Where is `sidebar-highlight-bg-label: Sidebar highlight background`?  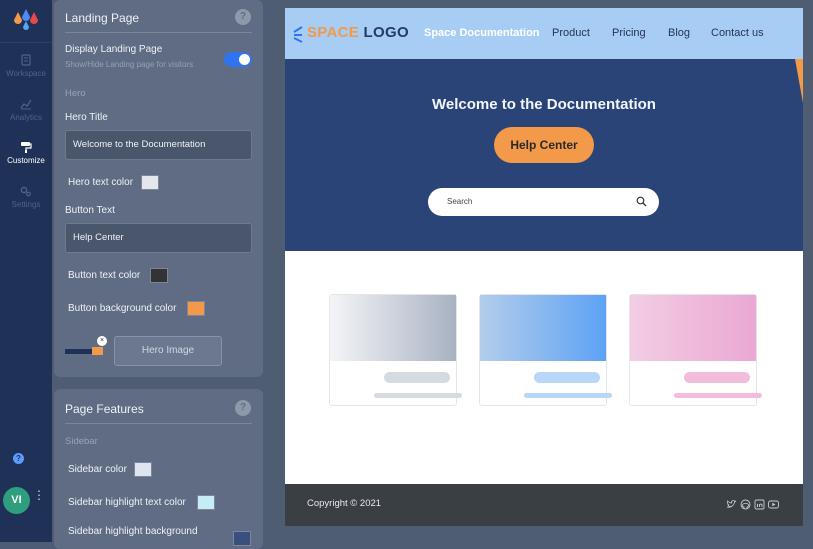
sidebar-highlight-bg-label: Sidebar highlight background is located at coordinates (133, 531).